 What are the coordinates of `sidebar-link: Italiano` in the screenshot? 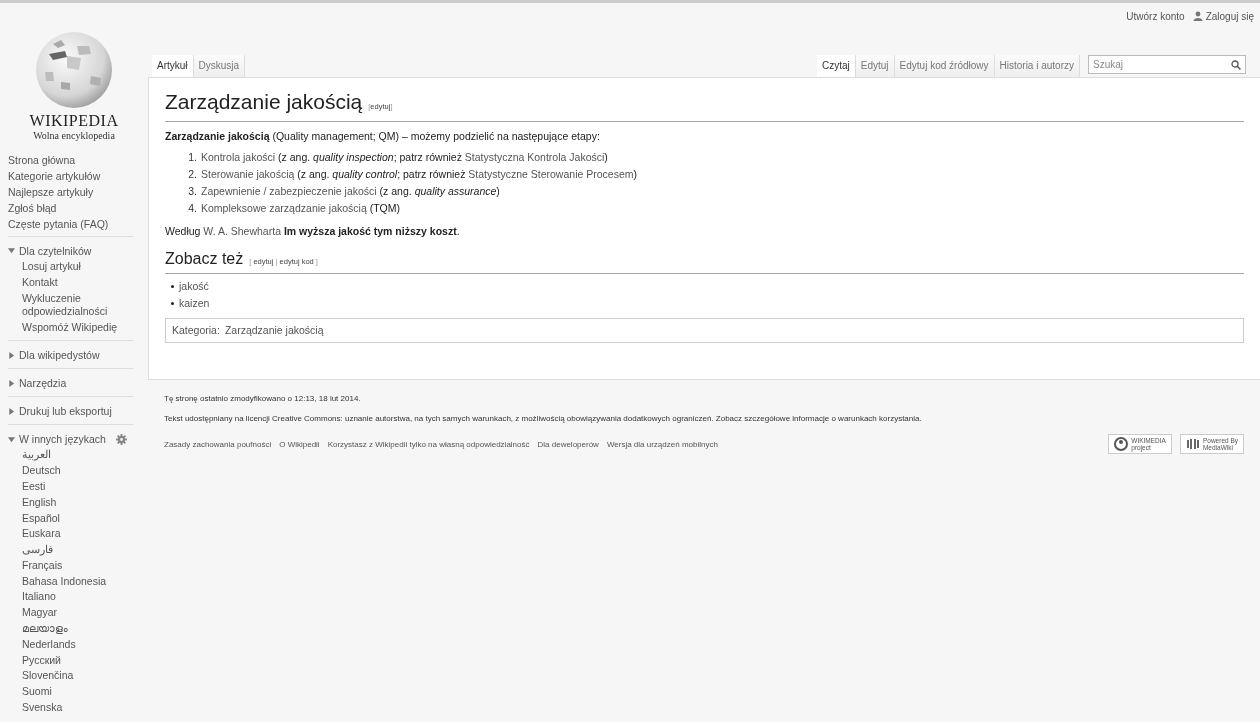 It's located at (78, 597).